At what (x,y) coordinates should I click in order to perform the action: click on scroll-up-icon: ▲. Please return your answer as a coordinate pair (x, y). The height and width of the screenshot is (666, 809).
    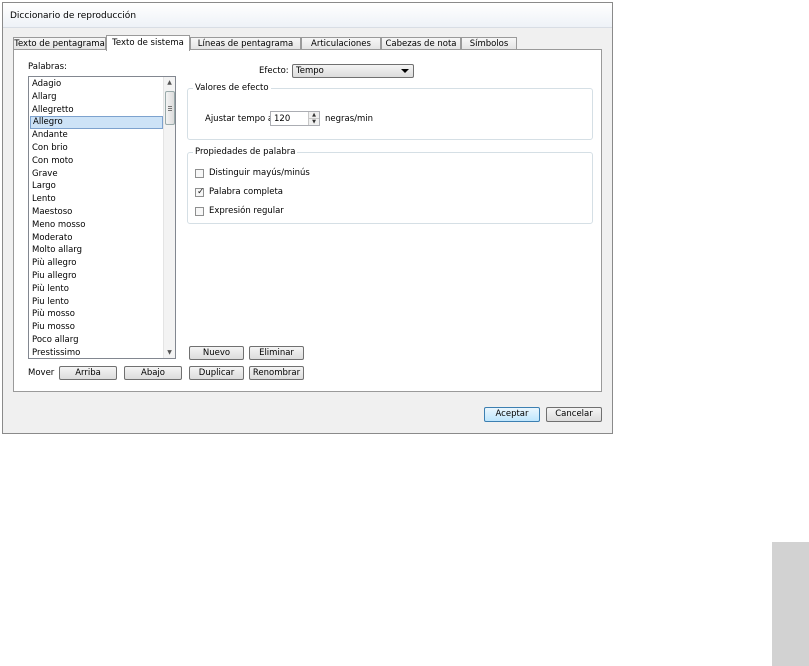
    Looking at the image, I should click on (169, 82).